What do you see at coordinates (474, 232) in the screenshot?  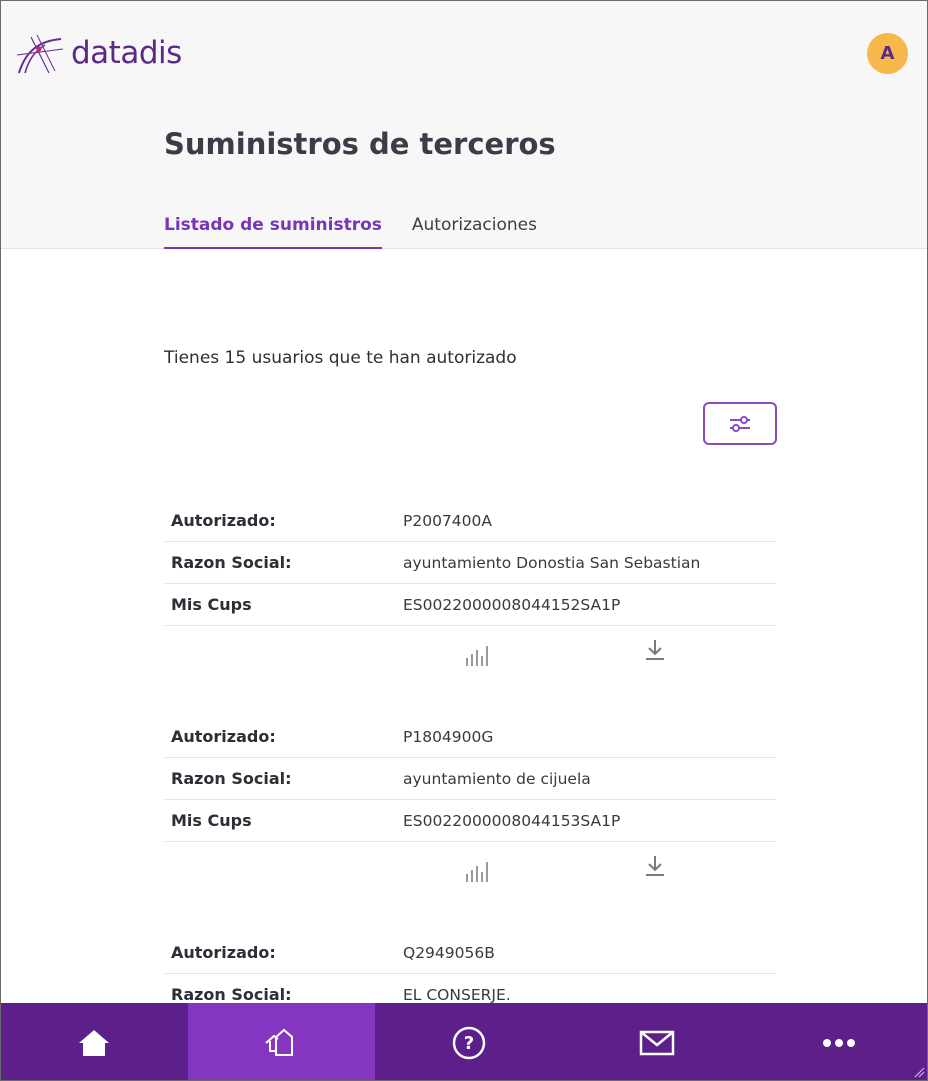 I see `tab-autorizaciones: Autorizaciones` at bounding box center [474, 232].